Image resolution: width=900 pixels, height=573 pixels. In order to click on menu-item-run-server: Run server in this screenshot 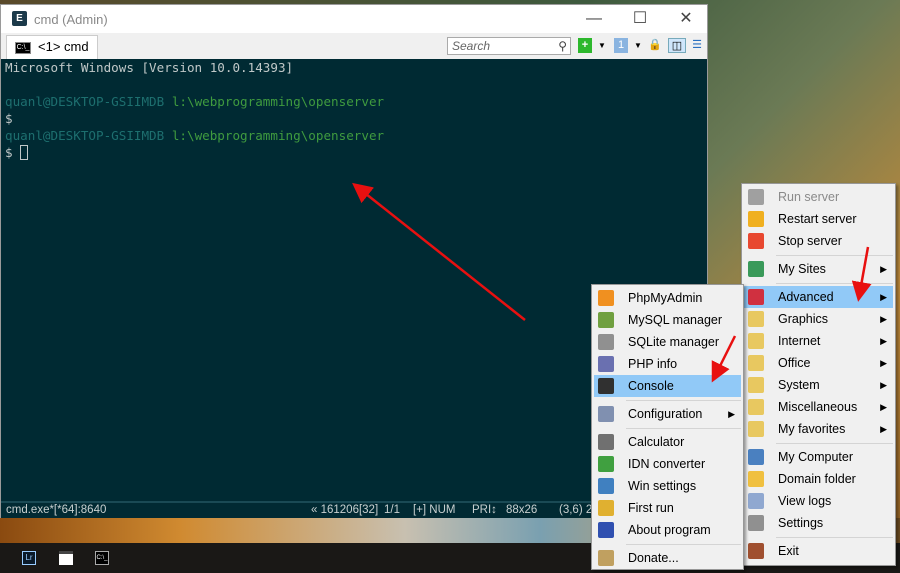, I will do `click(818, 197)`.